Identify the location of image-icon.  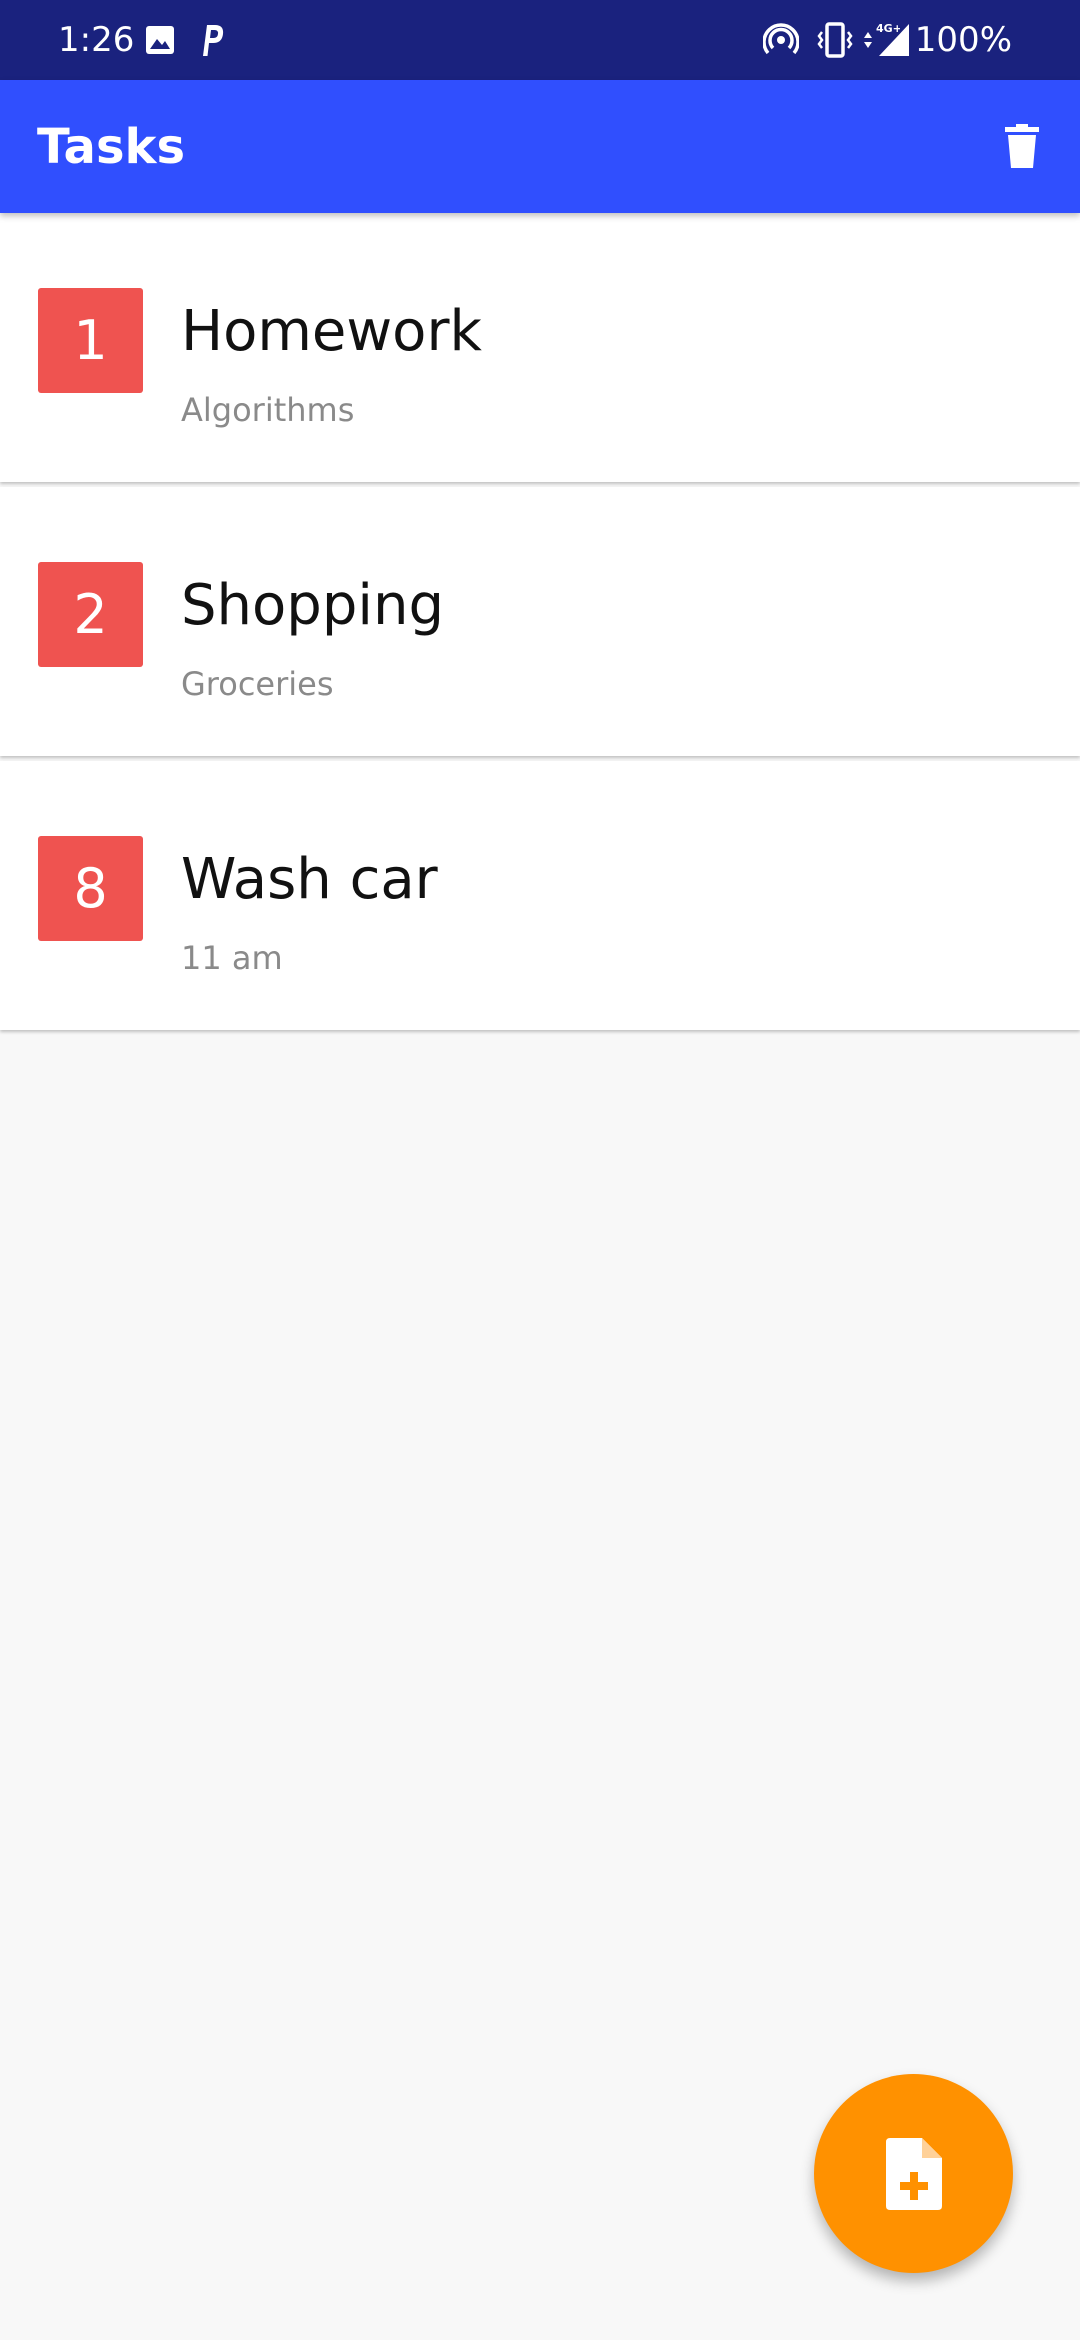
(160, 40).